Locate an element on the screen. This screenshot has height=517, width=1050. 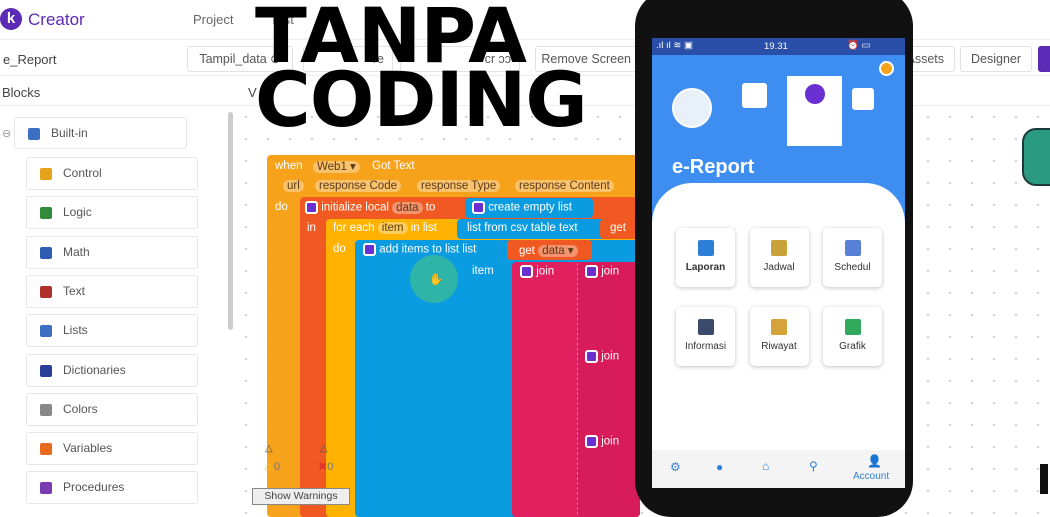
add-items-block: add items to list list is located at coordinates (427, 250).